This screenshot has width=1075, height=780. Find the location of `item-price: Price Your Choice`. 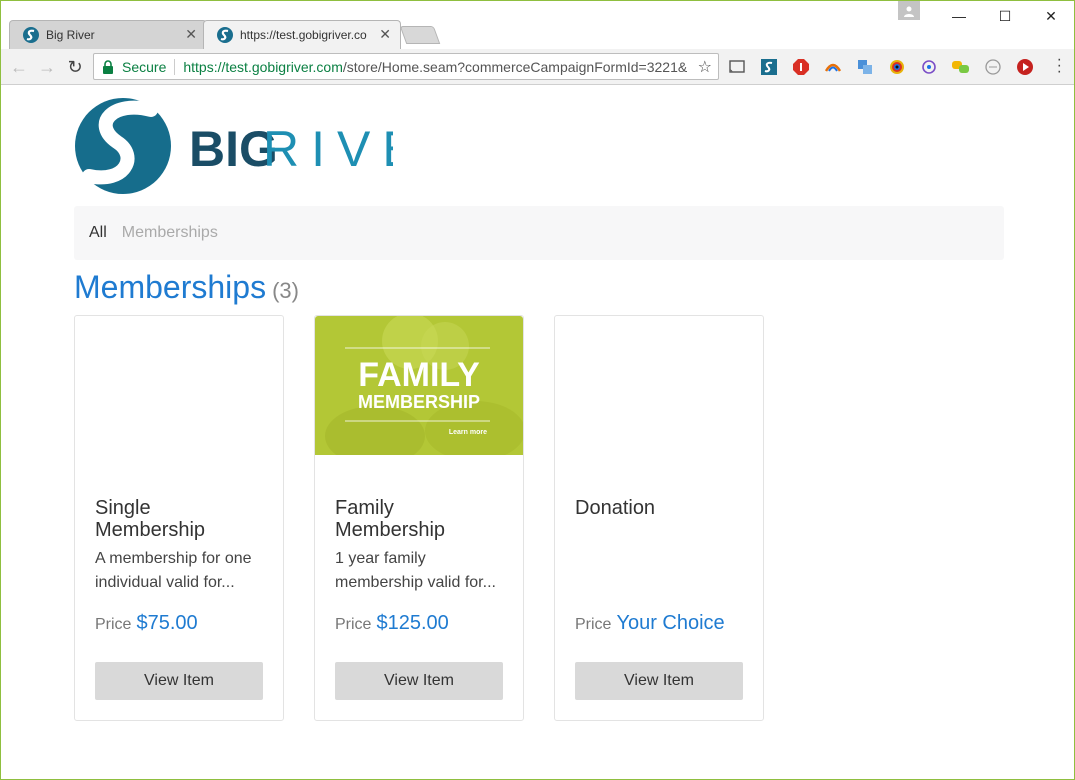

item-price: Price Your Choice is located at coordinates (650, 623).